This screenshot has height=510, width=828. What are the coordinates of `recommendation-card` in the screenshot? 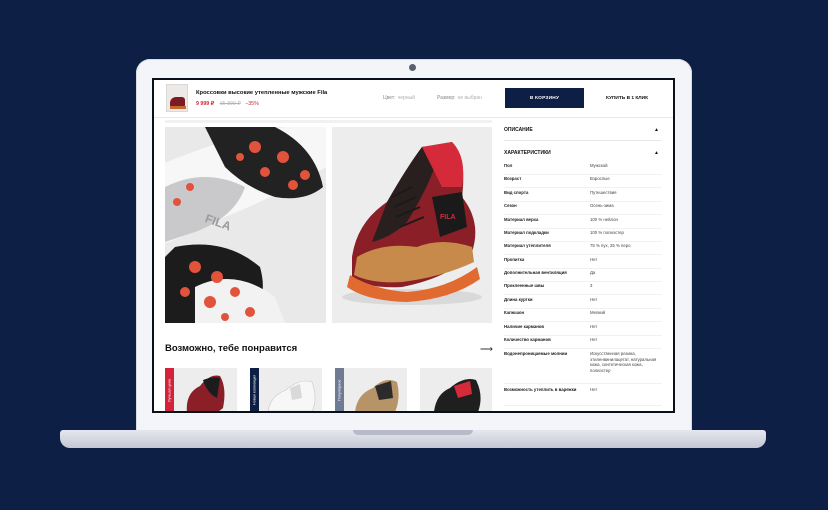 It's located at (456, 389).